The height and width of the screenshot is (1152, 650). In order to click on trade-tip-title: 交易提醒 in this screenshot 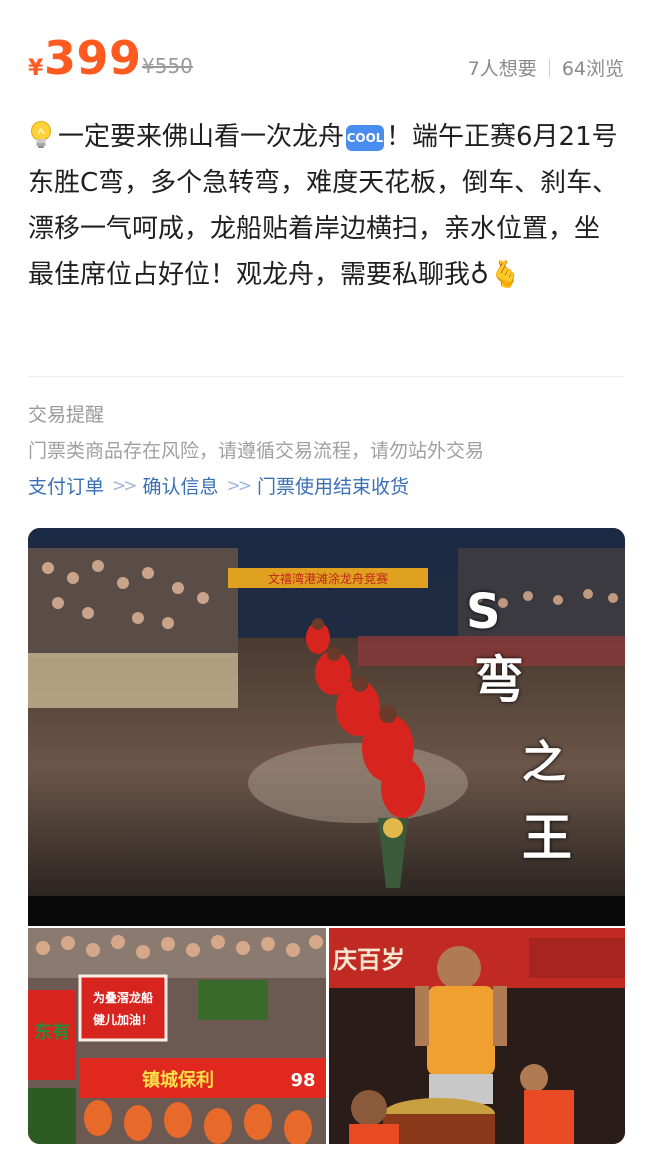, I will do `click(66, 415)`.